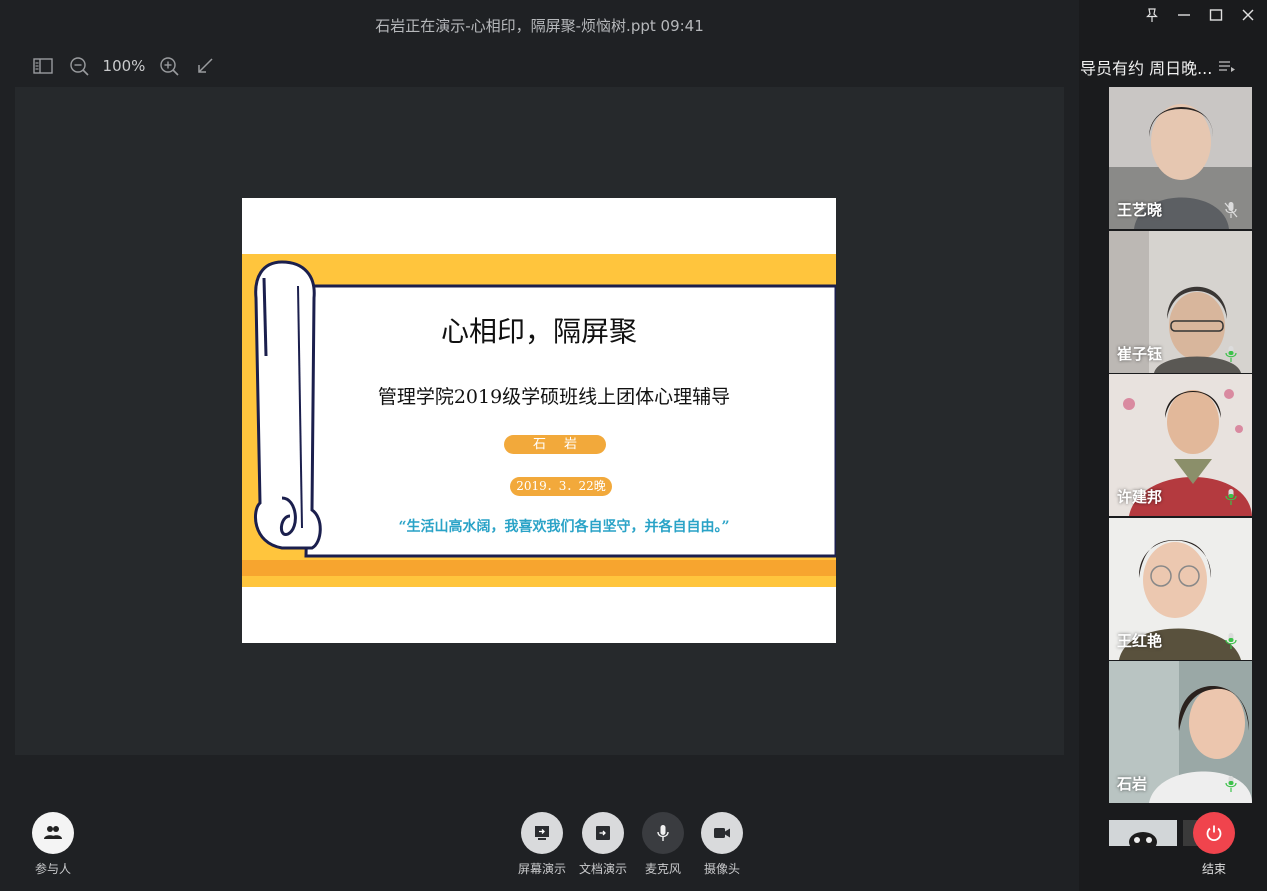  What do you see at coordinates (564, 527) in the screenshot?
I see `slide-quote: “生活山高水阔，我喜欢我们各自坚守，并各自自由。”` at bounding box center [564, 527].